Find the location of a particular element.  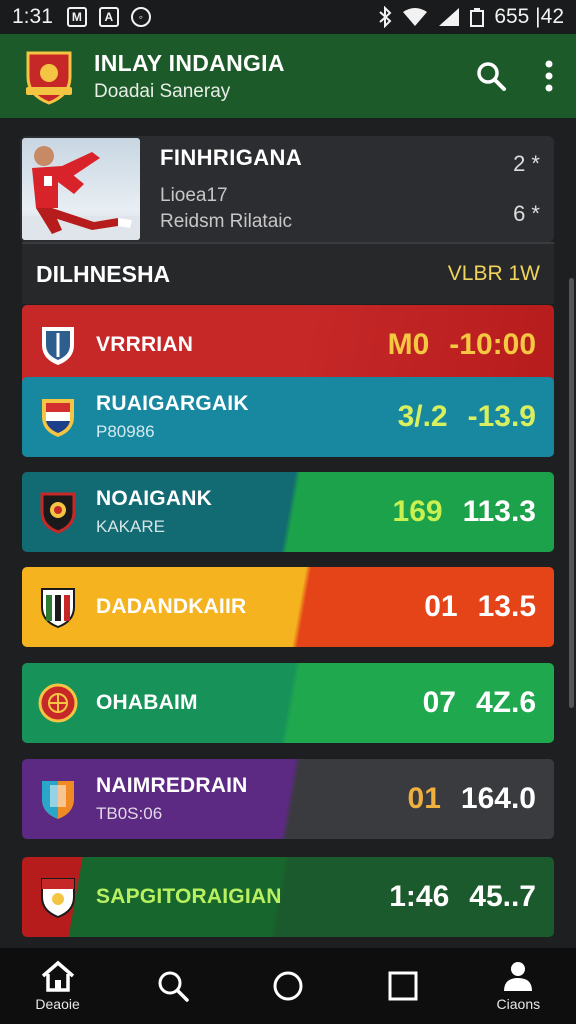

list-item: OHABAIM 07 4Z.6 is located at coordinates (288, 703).